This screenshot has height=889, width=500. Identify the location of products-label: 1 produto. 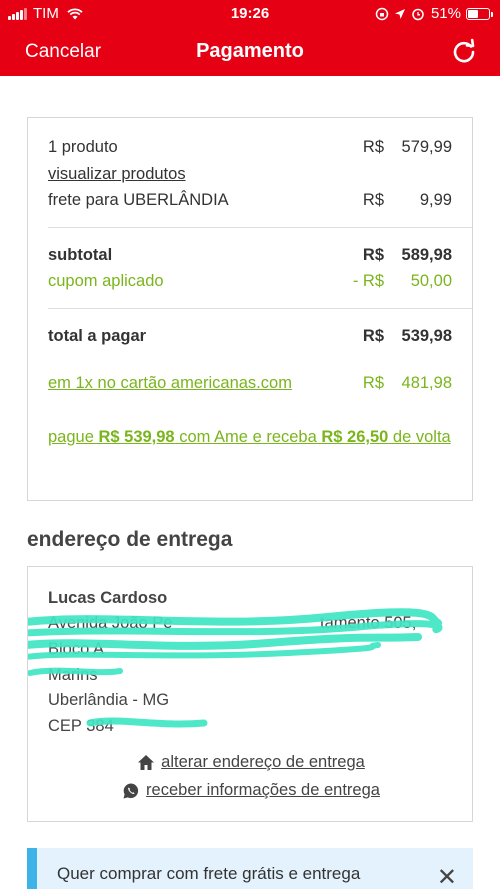
(83, 147).